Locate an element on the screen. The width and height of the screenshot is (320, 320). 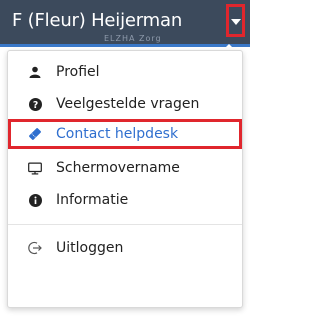
menu-item-label: Contact helpdesk is located at coordinates (117, 134).